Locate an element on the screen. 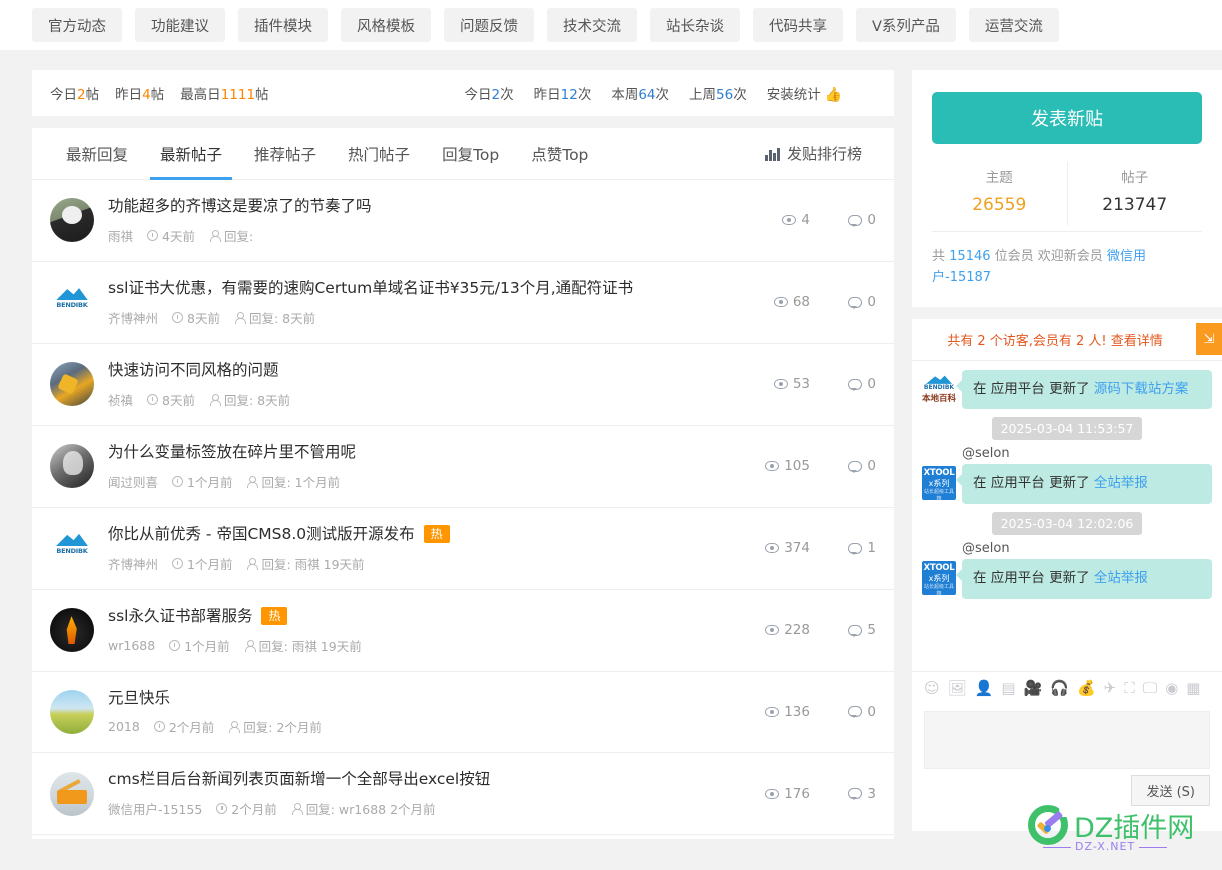 This screenshot has width=1222, height=870. shoutbox-input is located at coordinates (1067, 739).